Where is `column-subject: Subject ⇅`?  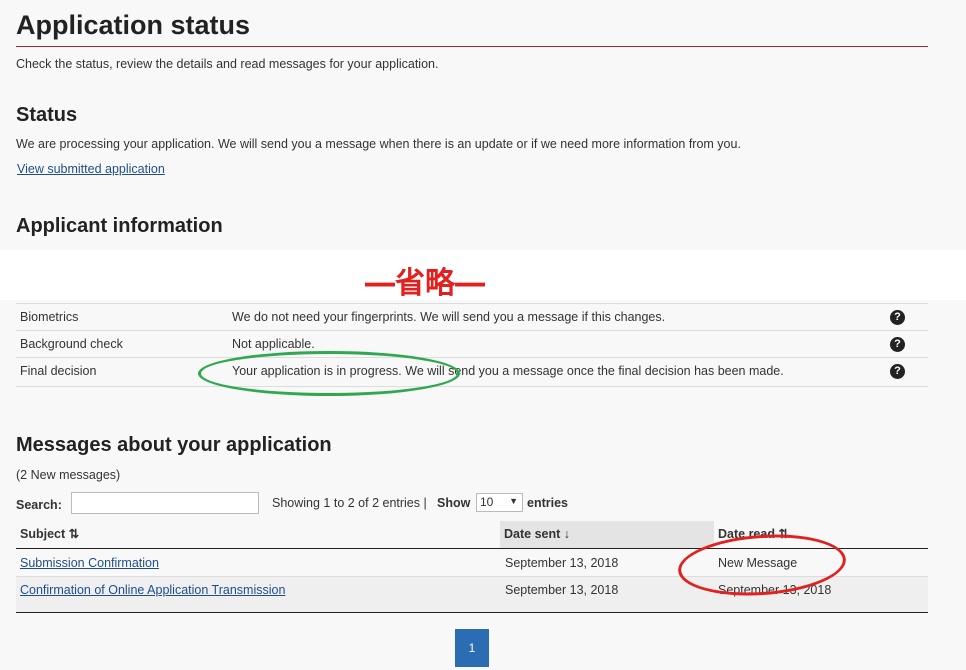 column-subject: Subject ⇅ is located at coordinates (258, 534).